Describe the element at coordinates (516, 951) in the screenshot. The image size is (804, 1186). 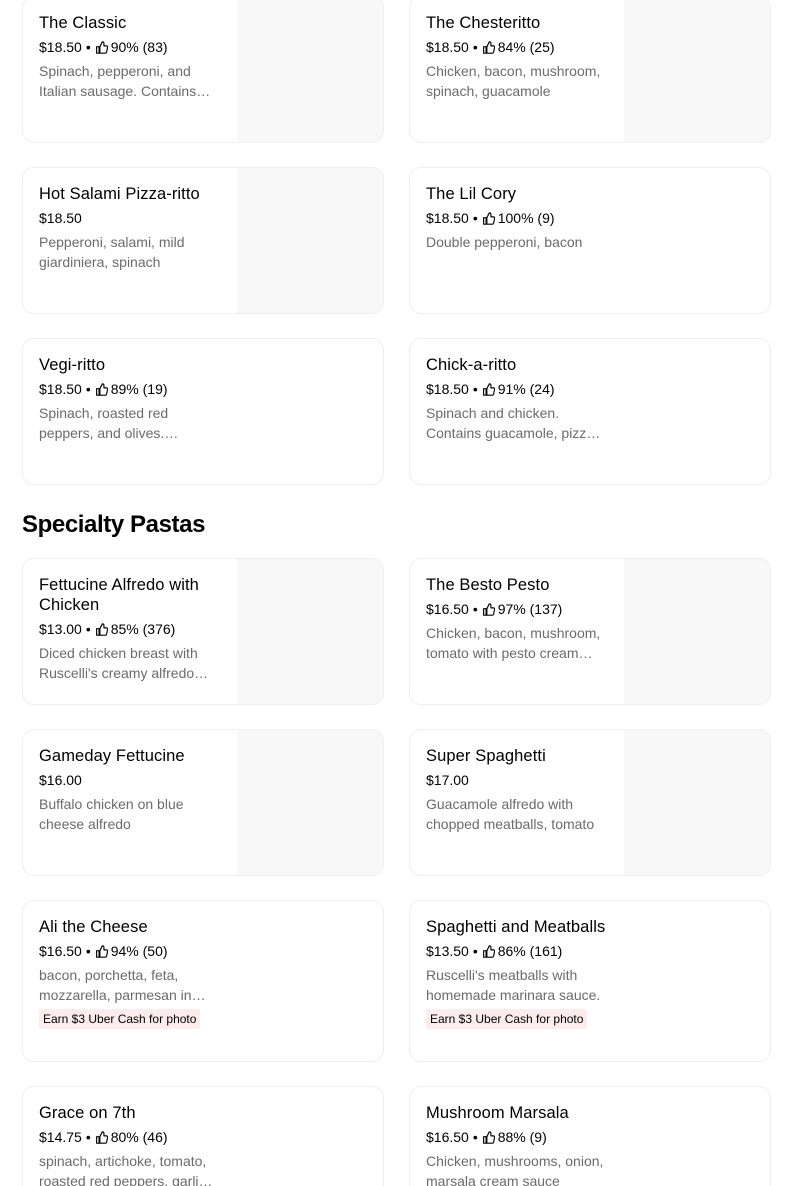
I see `item-meta: $13.50 • 86% (161)` at that location.